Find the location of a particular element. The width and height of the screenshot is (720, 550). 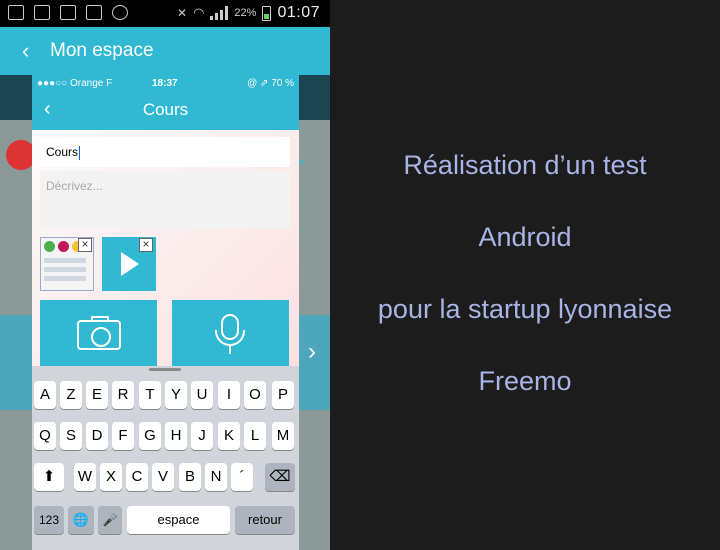

key-t: T is located at coordinates (150, 395).